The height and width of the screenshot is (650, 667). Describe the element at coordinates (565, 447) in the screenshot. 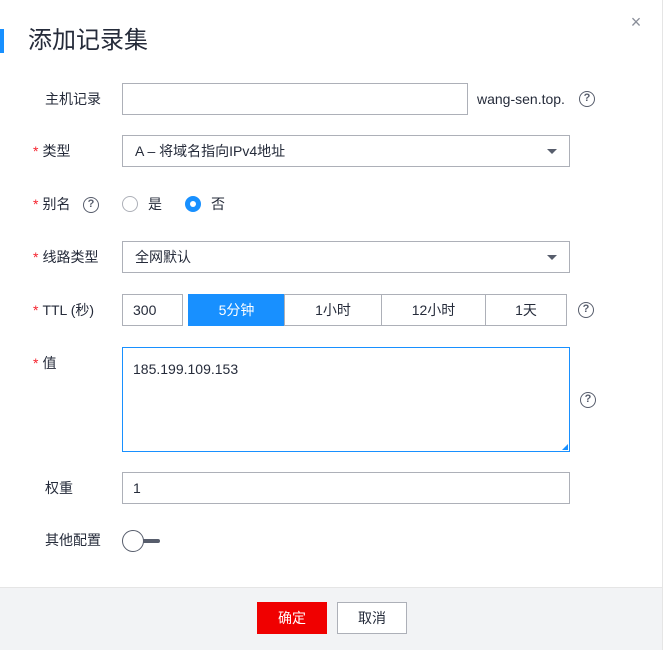

I see `resize-handle-icon` at that location.